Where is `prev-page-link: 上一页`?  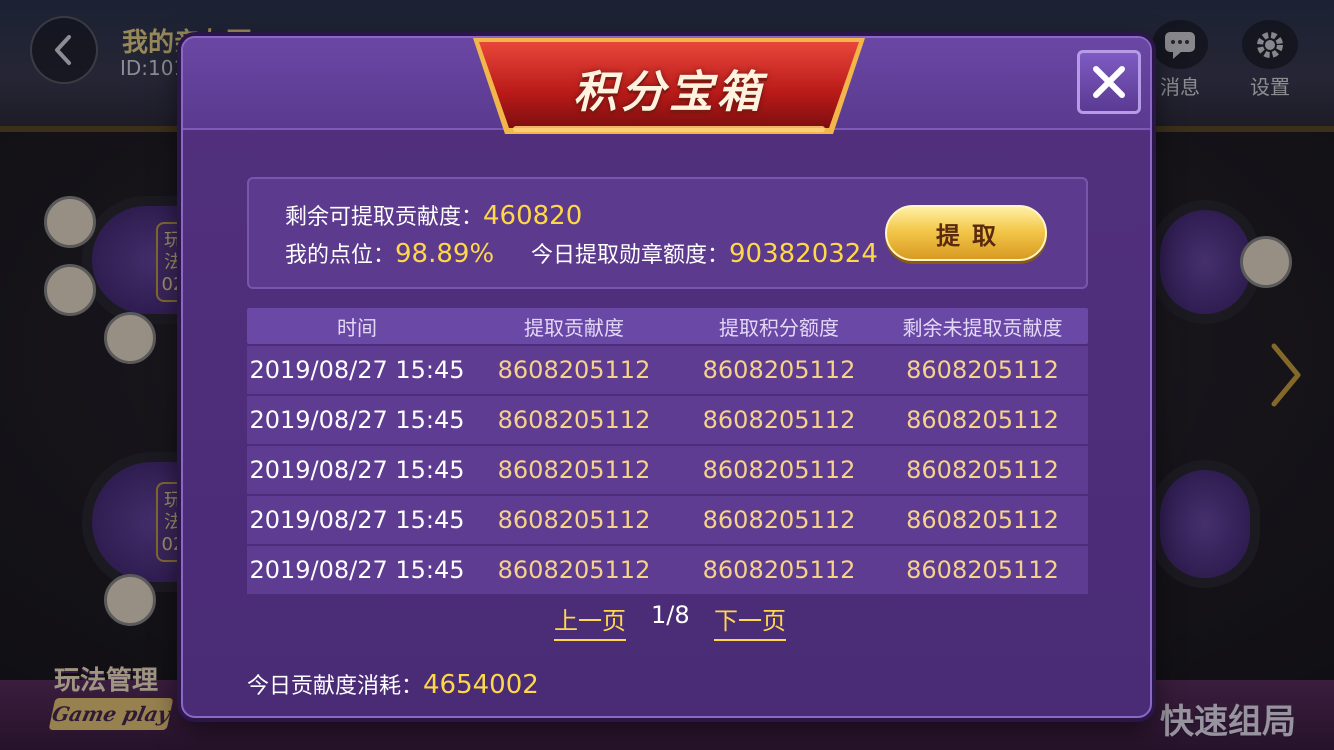 prev-page-link: 上一页 is located at coordinates (590, 621).